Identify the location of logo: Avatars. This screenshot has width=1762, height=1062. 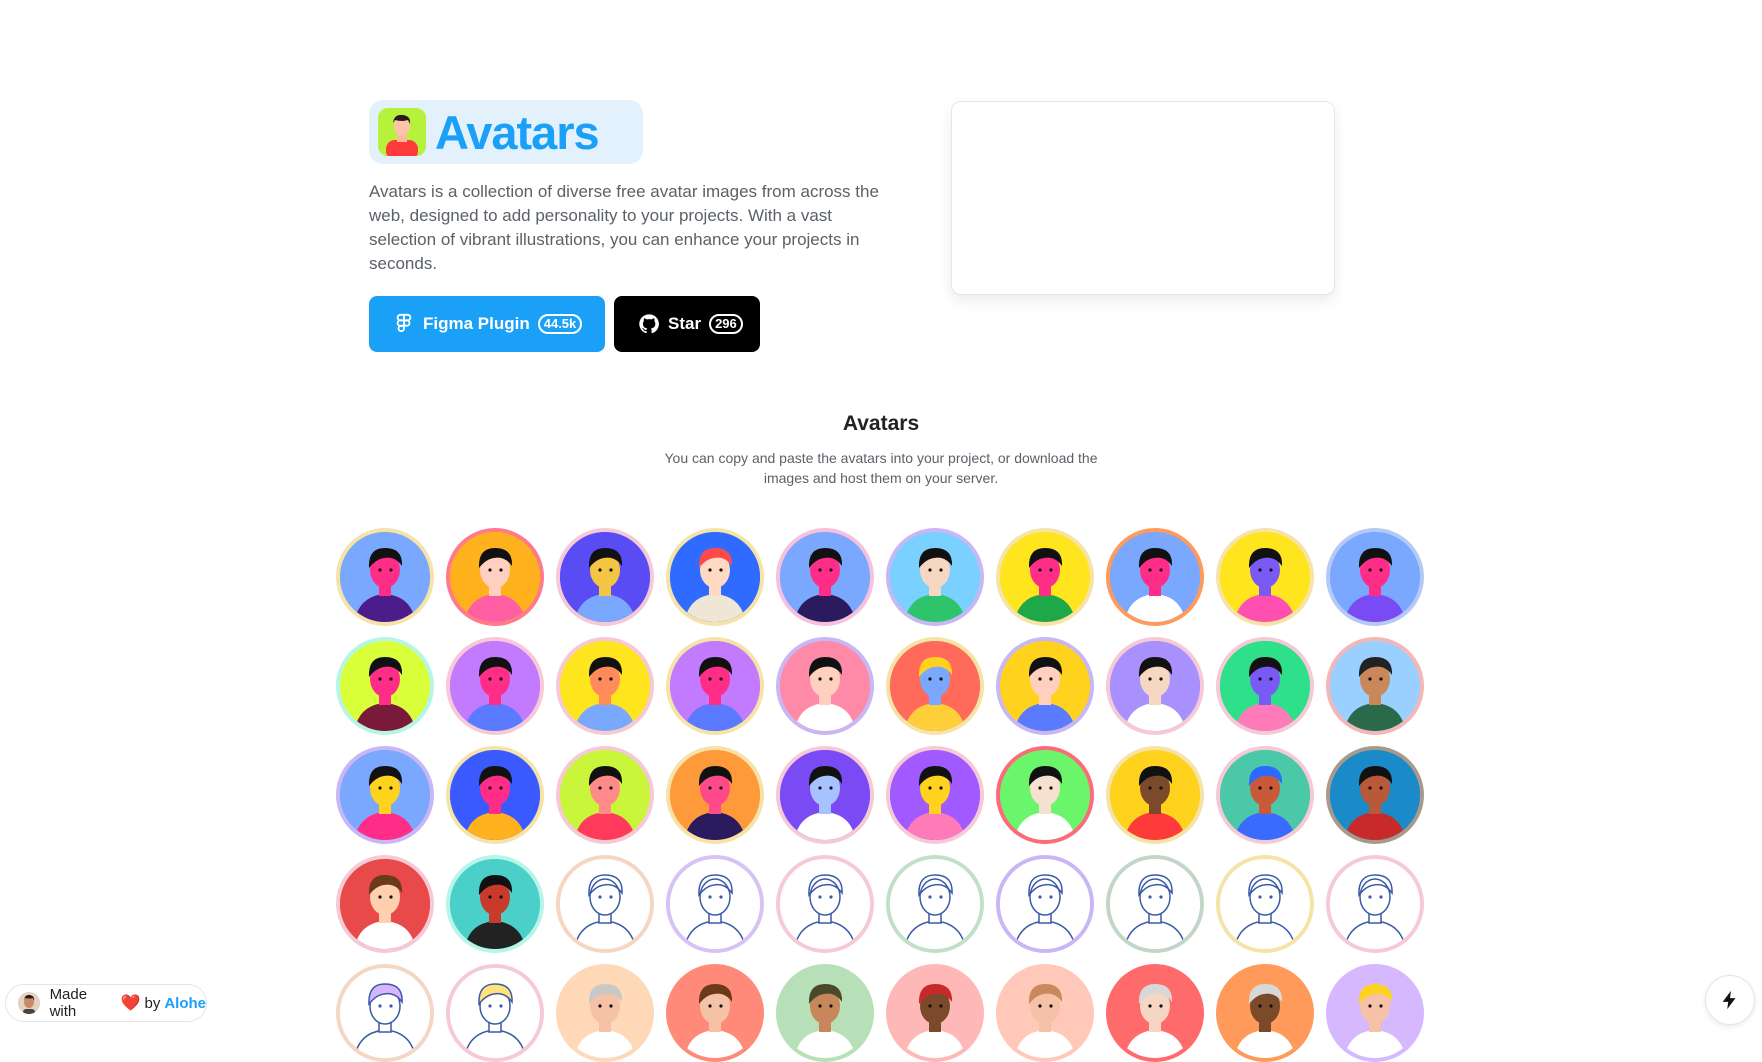
(506, 132).